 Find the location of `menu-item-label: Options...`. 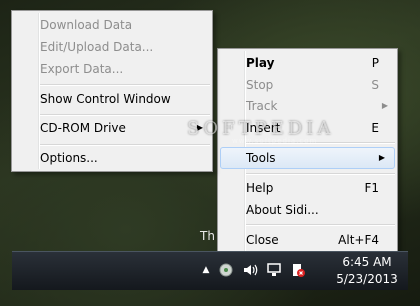

menu-item-label: Options... is located at coordinates (69, 158).